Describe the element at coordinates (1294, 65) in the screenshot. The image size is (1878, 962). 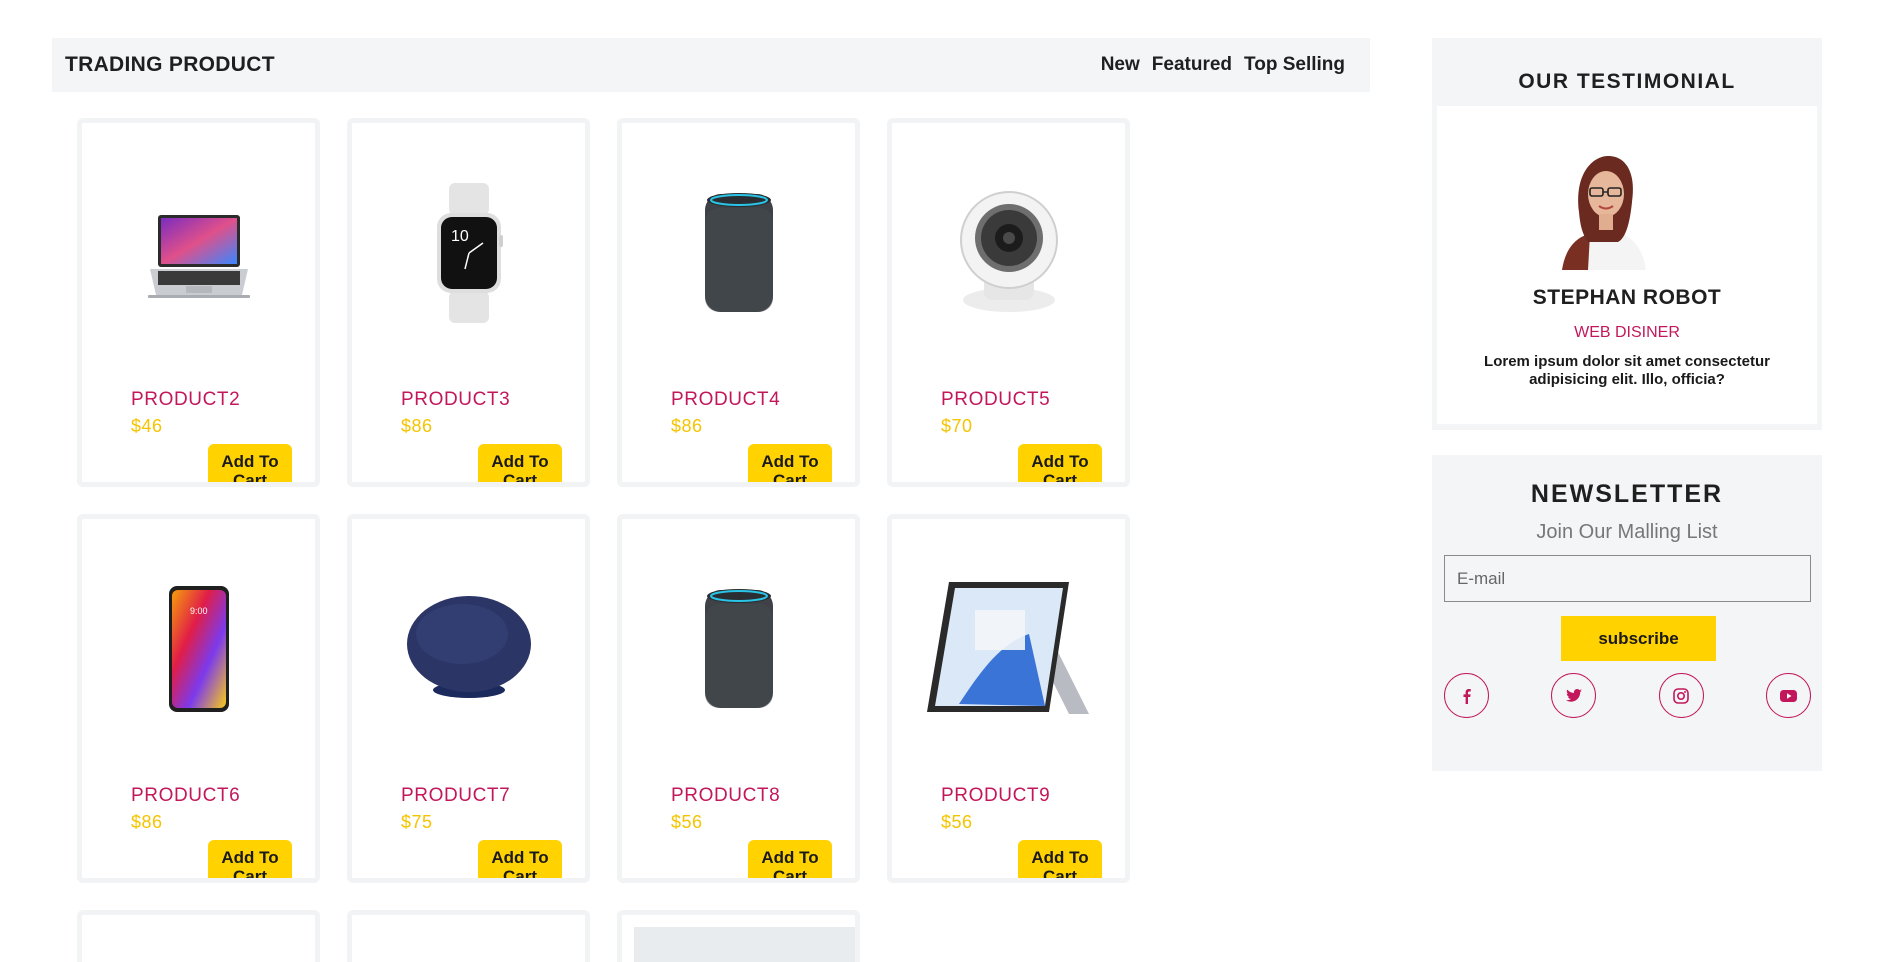
I see `tab-top-selling: Top Selling` at that location.